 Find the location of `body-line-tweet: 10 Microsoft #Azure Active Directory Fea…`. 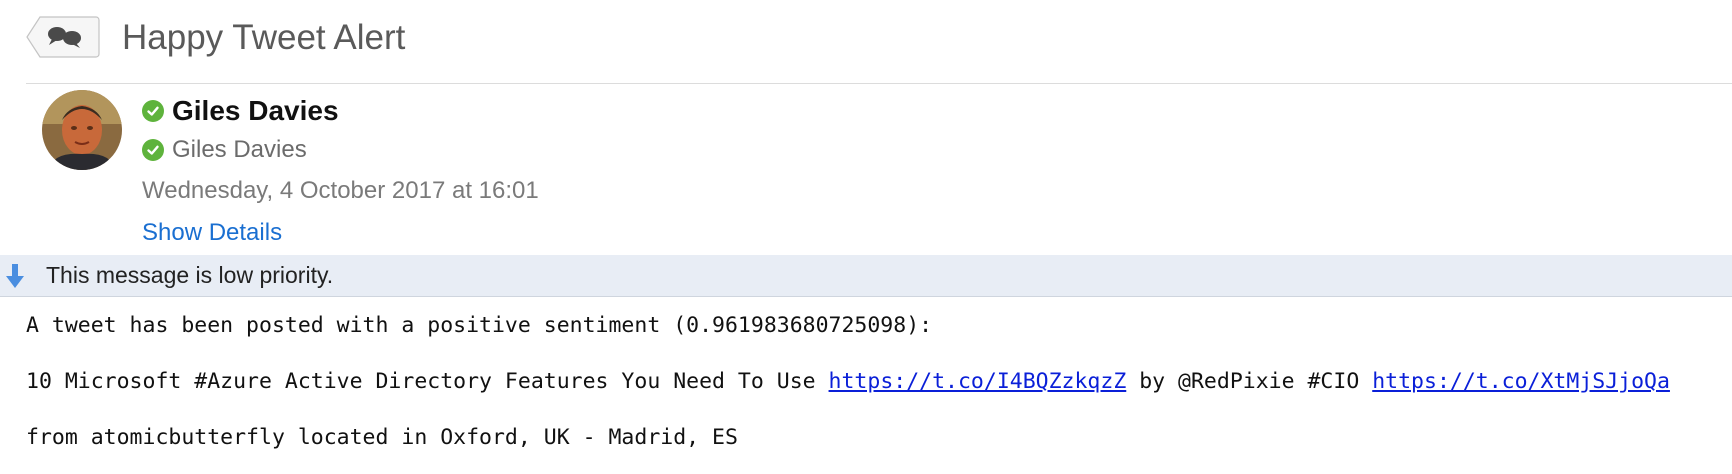

body-line-tweet: 10 Microsoft #Azure Active Directory Fea… is located at coordinates (848, 382).